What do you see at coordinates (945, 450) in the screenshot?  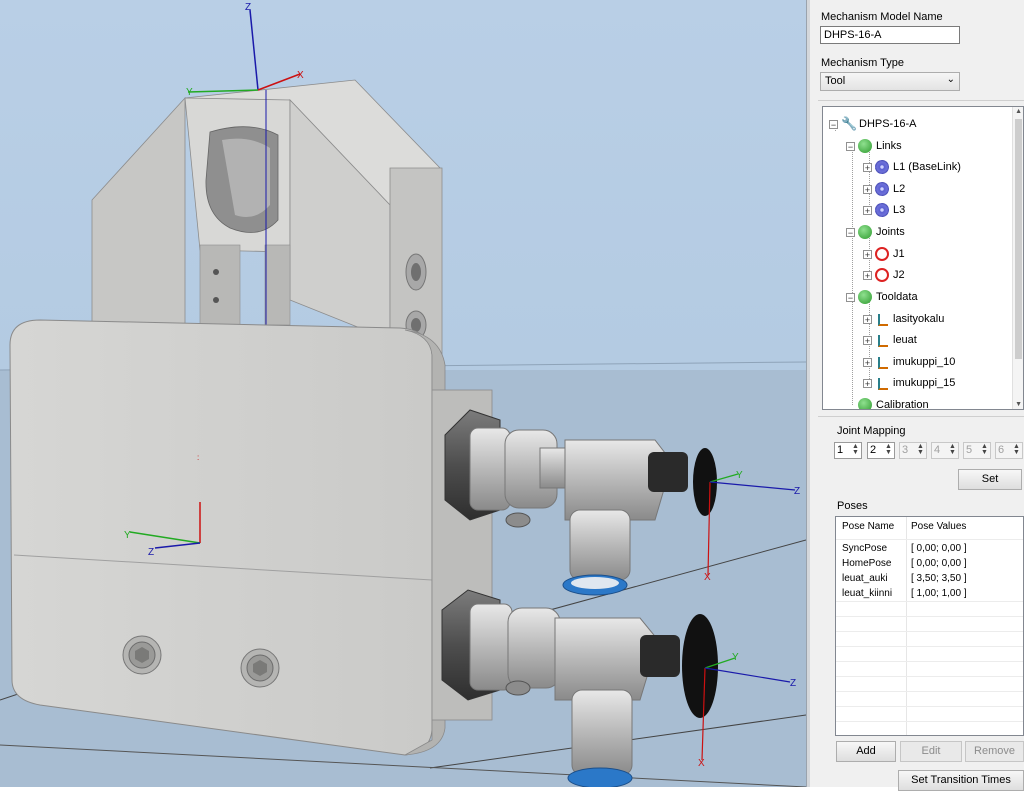 I see `joint-mapping-stepper: 4 ▲ ▼` at bounding box center [945, 450].